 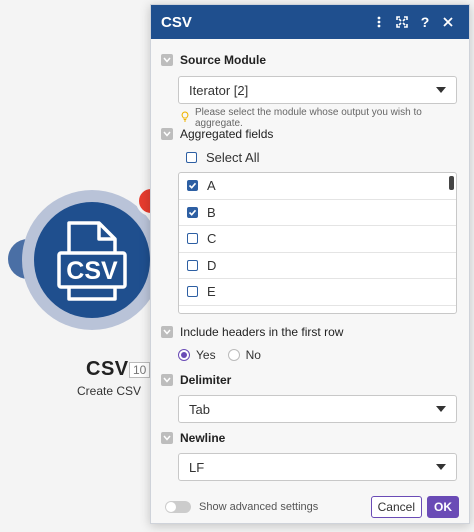 What do you see at coordinates (253, 355) in the screenshot?
I see `radio-no-label: No` at bounding box center [253, 355].